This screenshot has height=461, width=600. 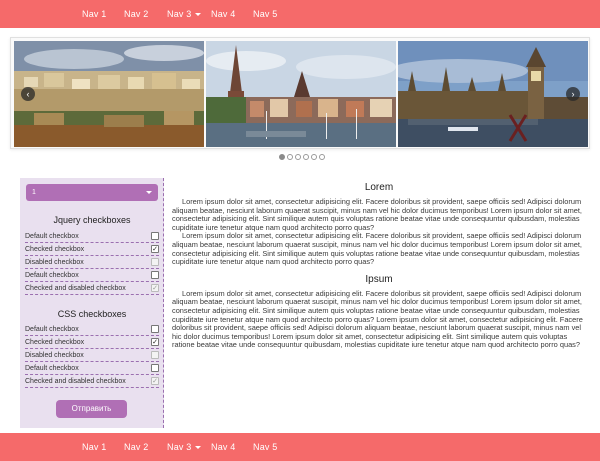 What do you see at coordinates (91, 409) in the screenshot?
I see `submit-button: Отправить` at bounding box center [91, 409].